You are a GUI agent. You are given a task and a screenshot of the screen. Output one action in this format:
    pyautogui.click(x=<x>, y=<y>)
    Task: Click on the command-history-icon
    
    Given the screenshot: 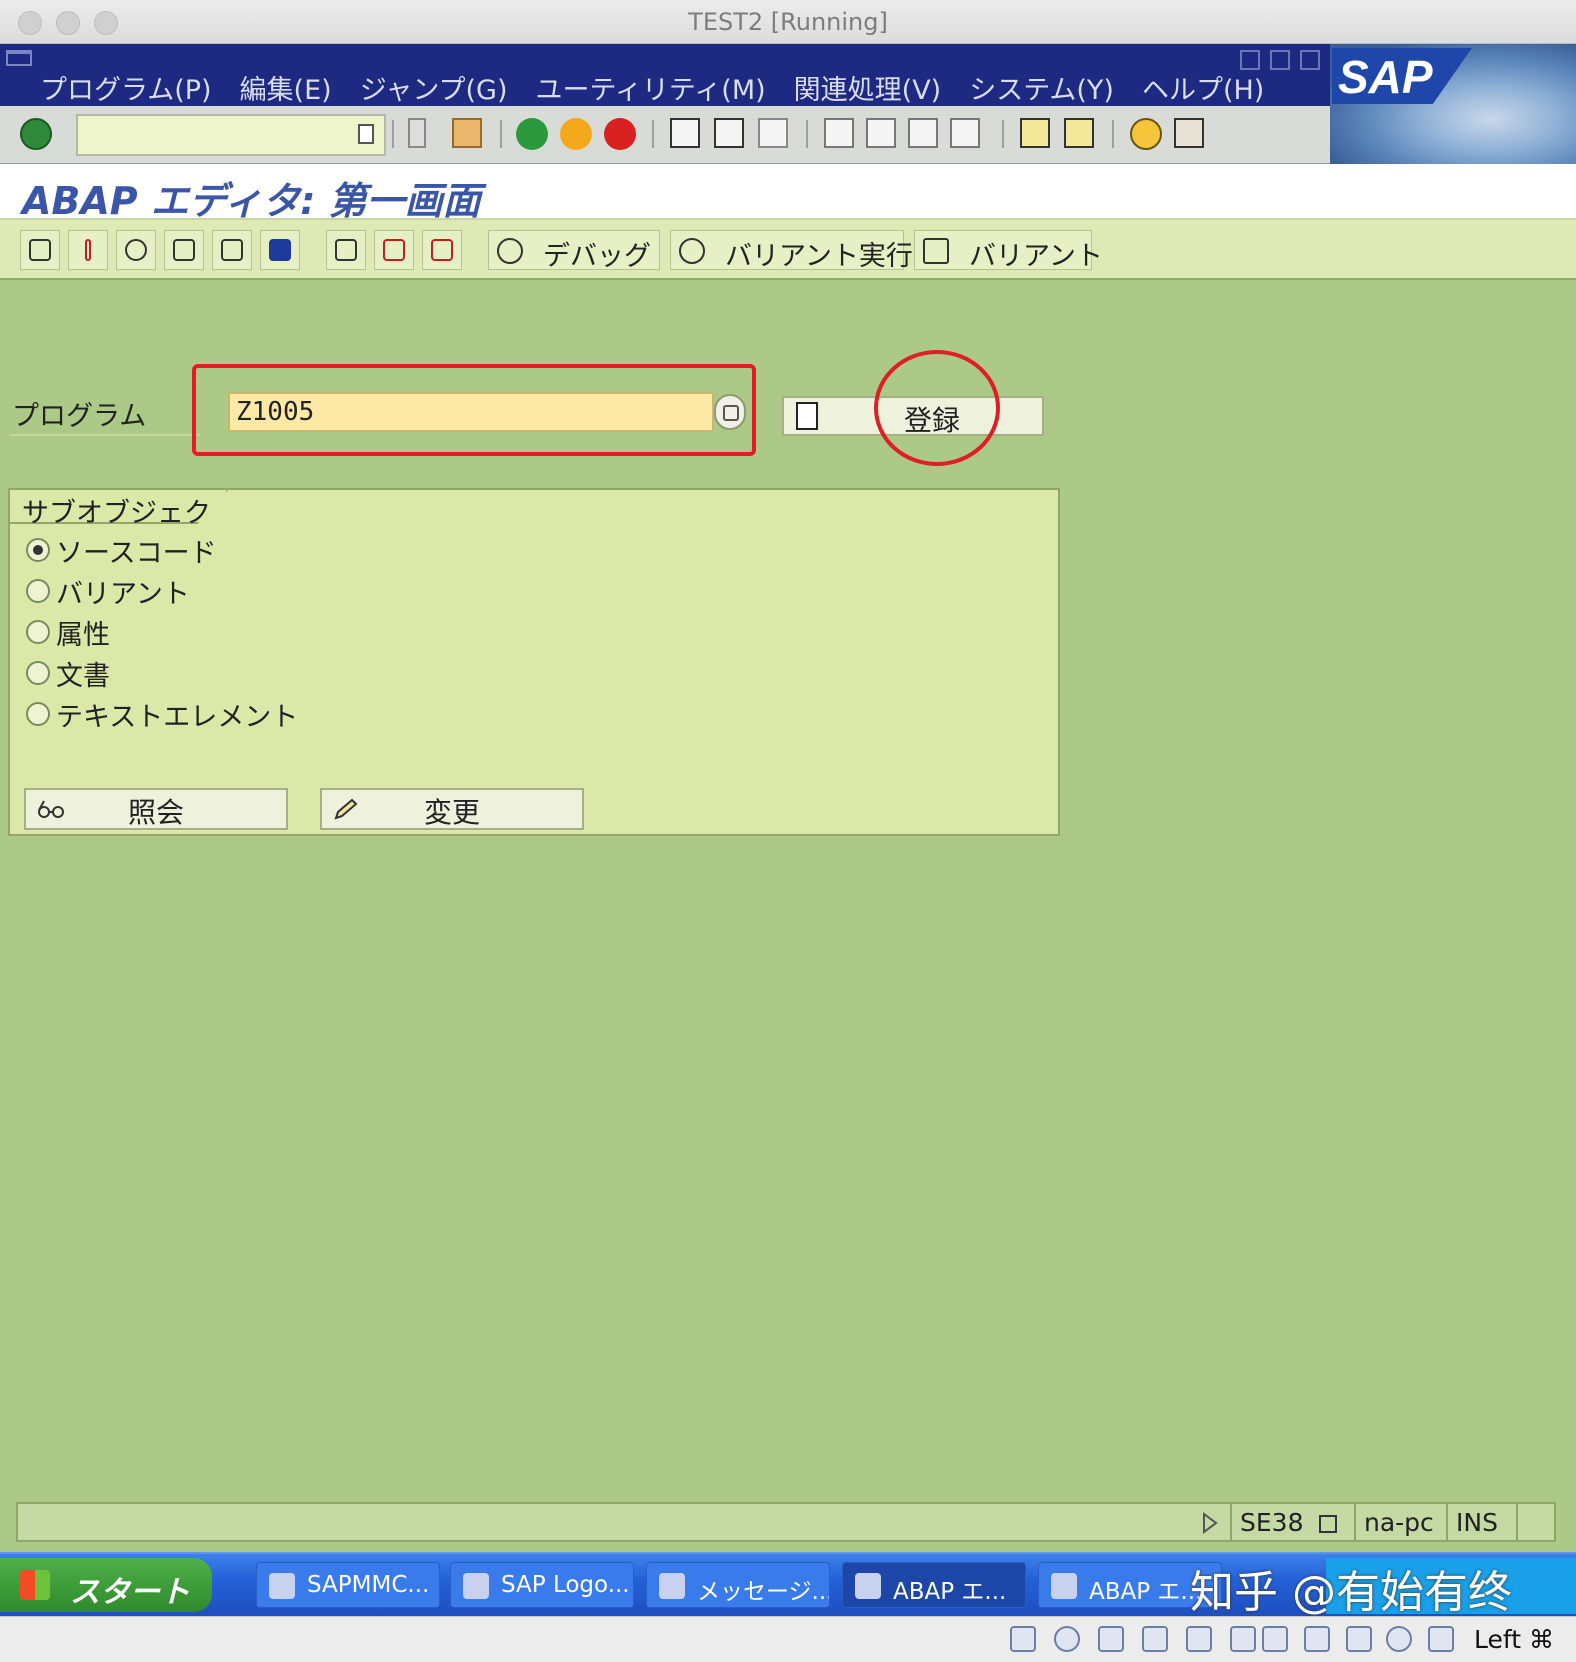 What is the action you would take?
    pyautogui.click(x=366, y=134)
    